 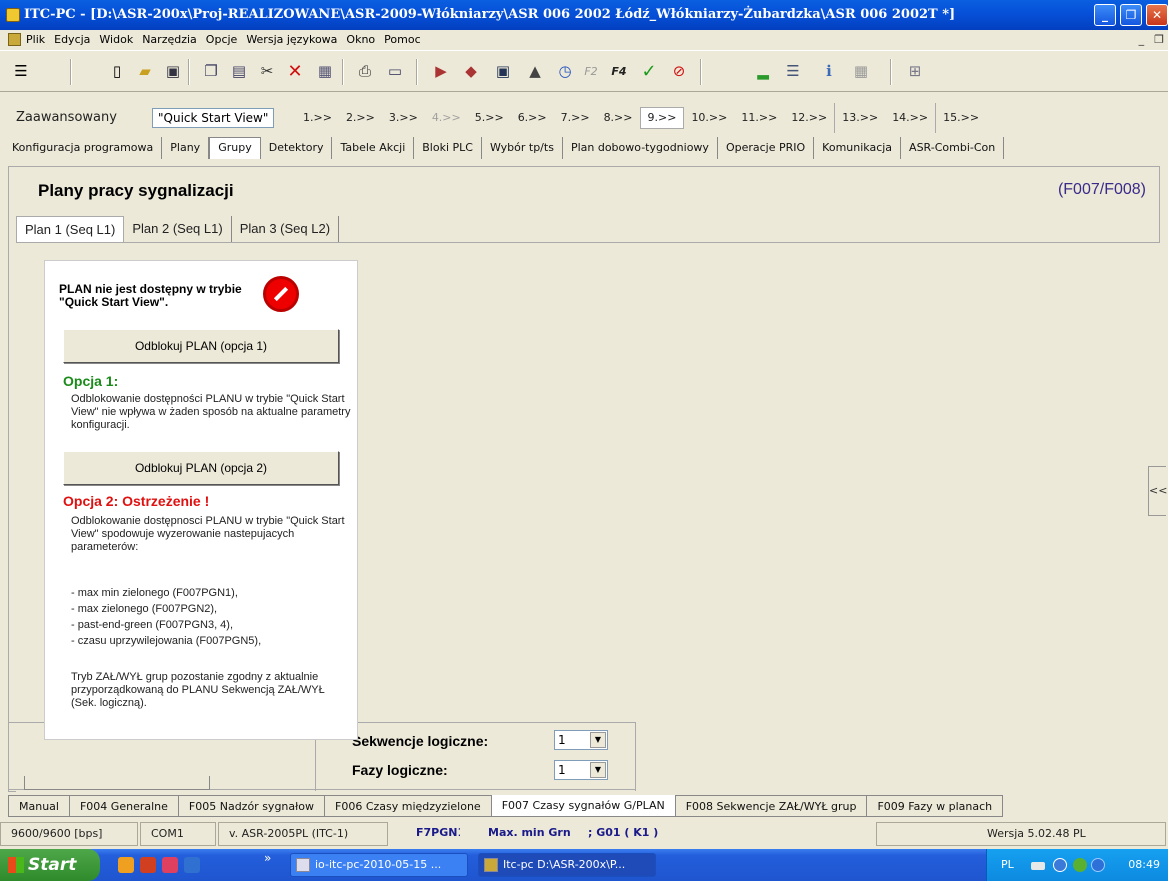 What do you see at coordinates (117, 71) in the screenshot?
I see `new-file-icon: ▯` at bounding box center [117, 71].